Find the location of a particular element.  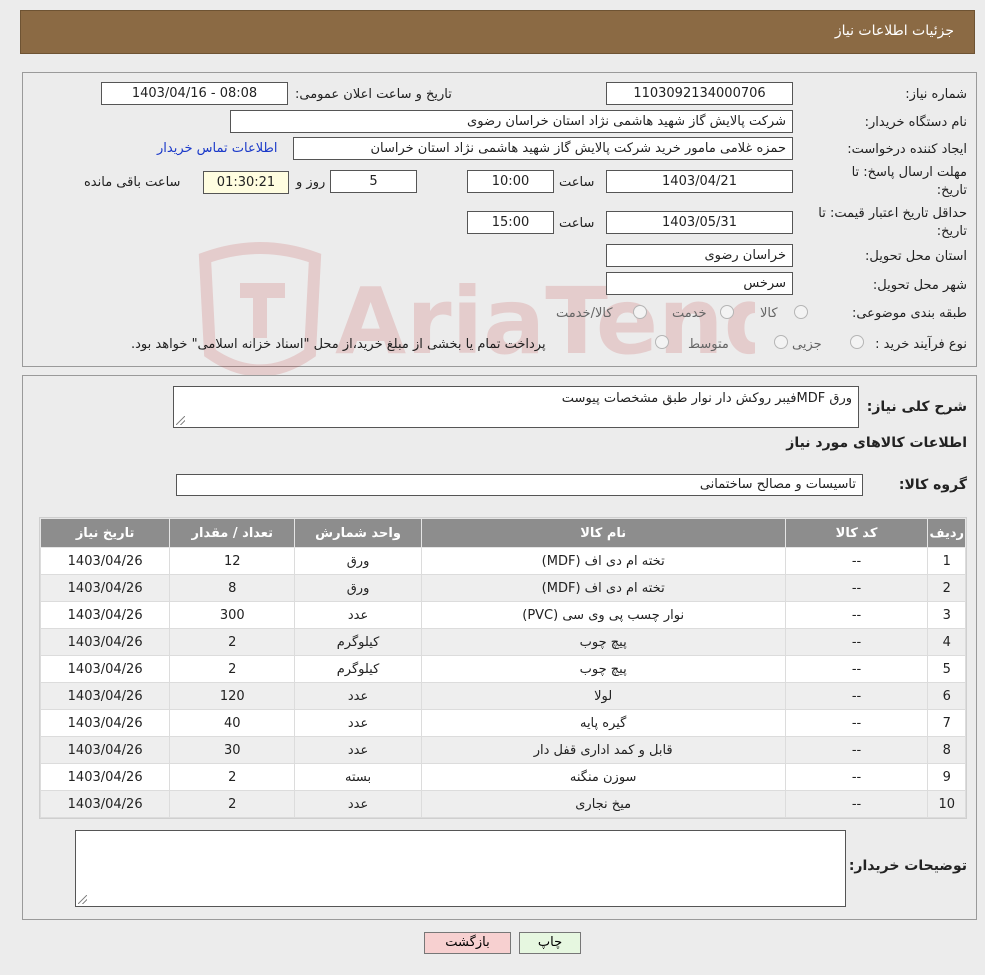

column-header: تعداد / مقدار is located at coordinates (232, 533).